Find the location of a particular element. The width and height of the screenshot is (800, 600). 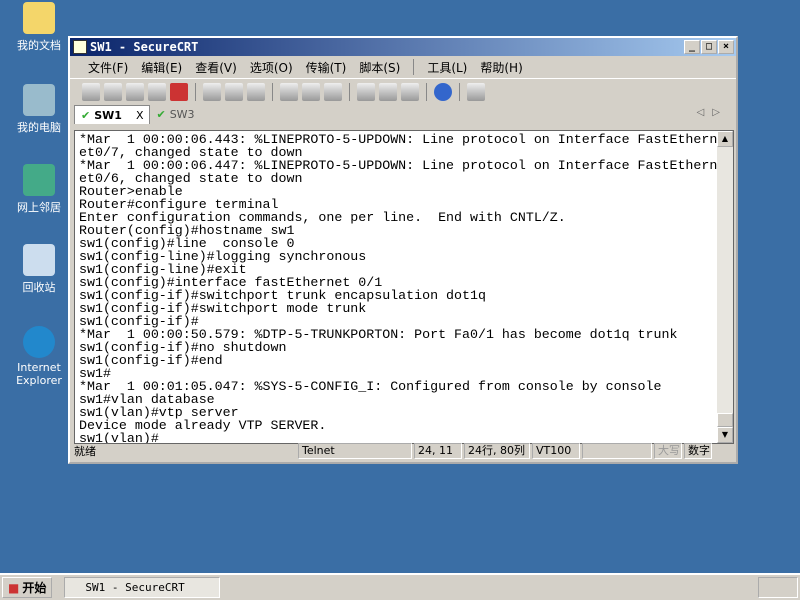

terminal-line: sw1(config-if)#end is located at coordinates (151, 360).